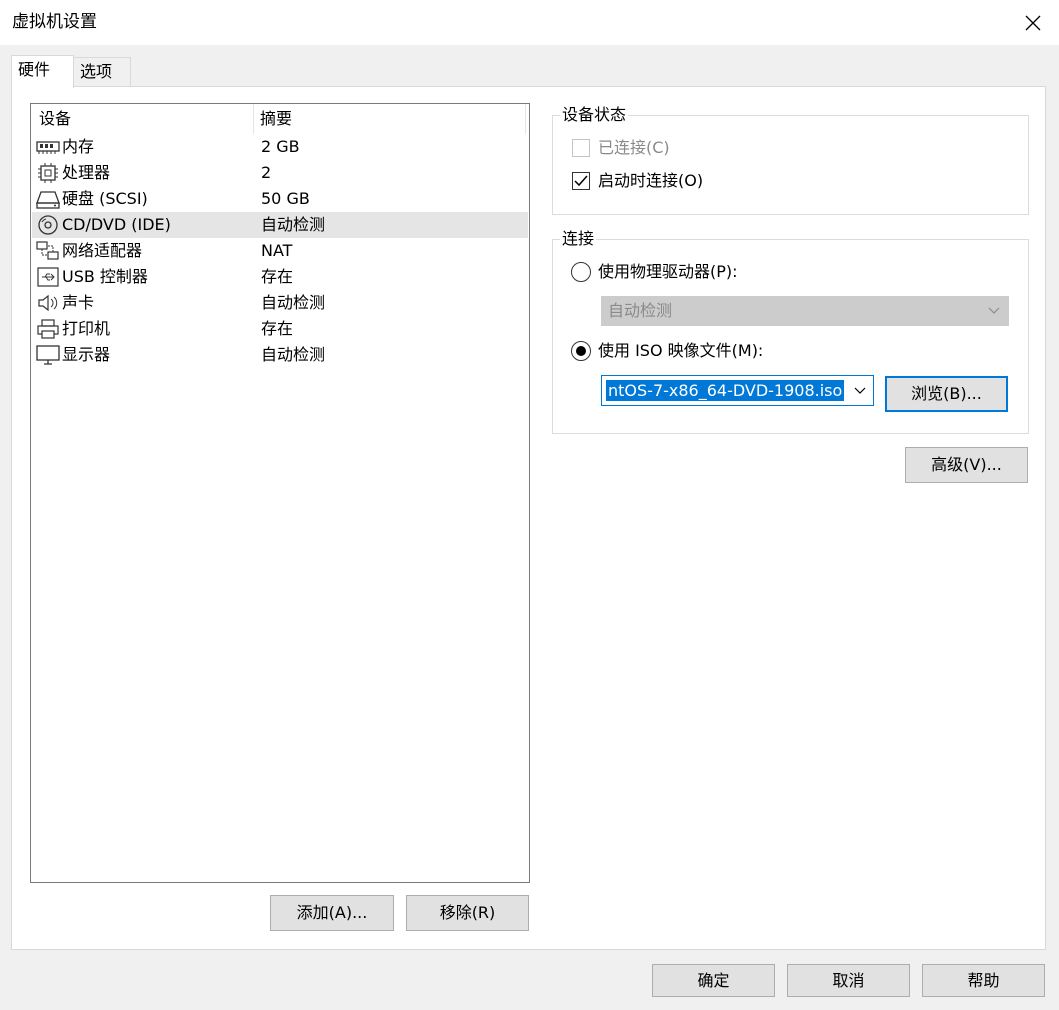 Image resolution: width=1059 pixels, height=1010 pixels. Describe the element at coordinates (725, 390) in the screenshot. I see `iso-path-value: ntOS-7-x86_64-DVD-1908.iso` at that location.